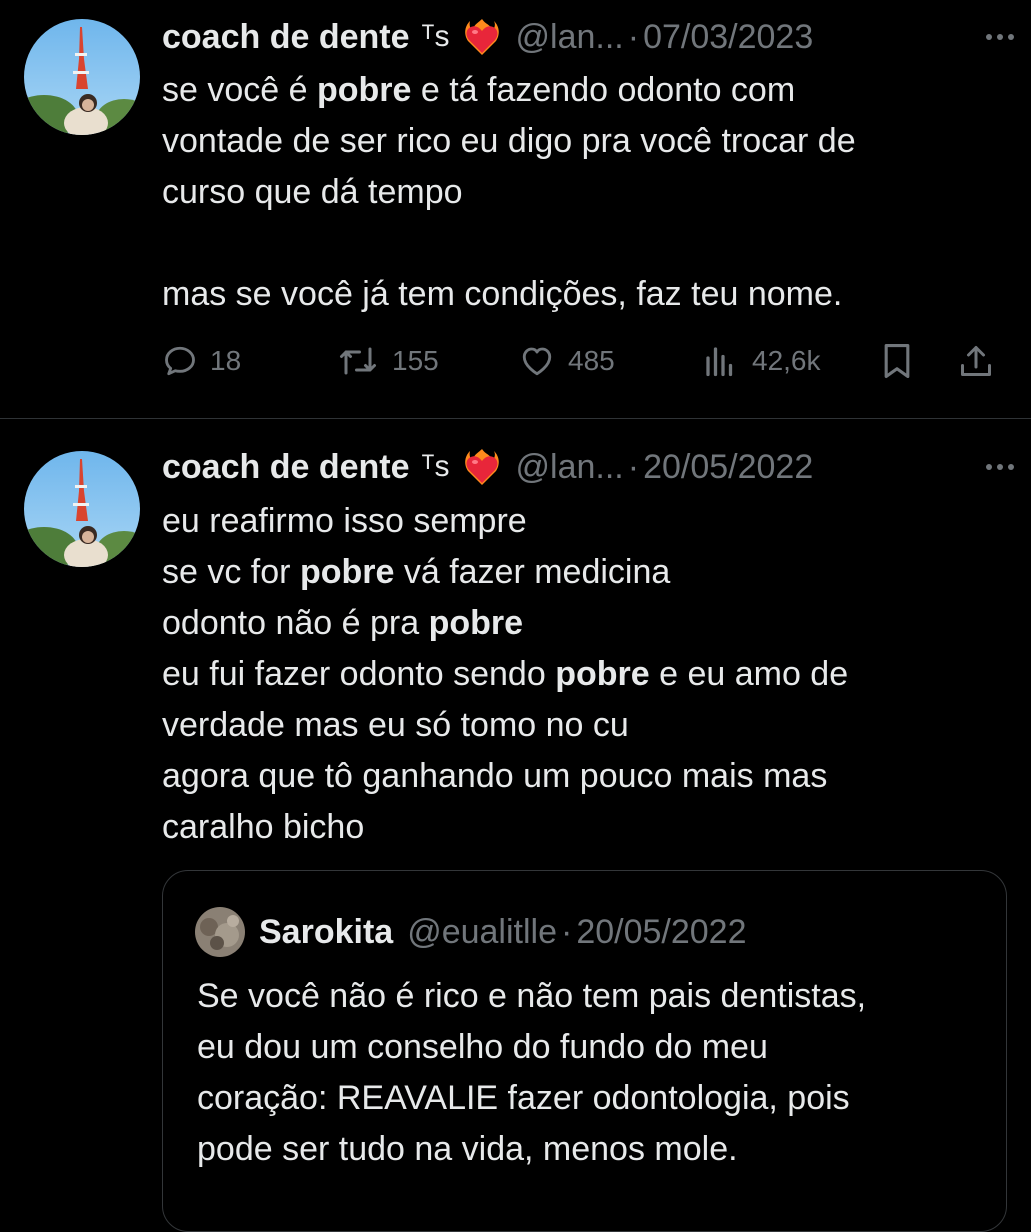 Image resolution: width=1031 pixels, height=1232 pixels. I want to click on share-button, so click(982, 361).